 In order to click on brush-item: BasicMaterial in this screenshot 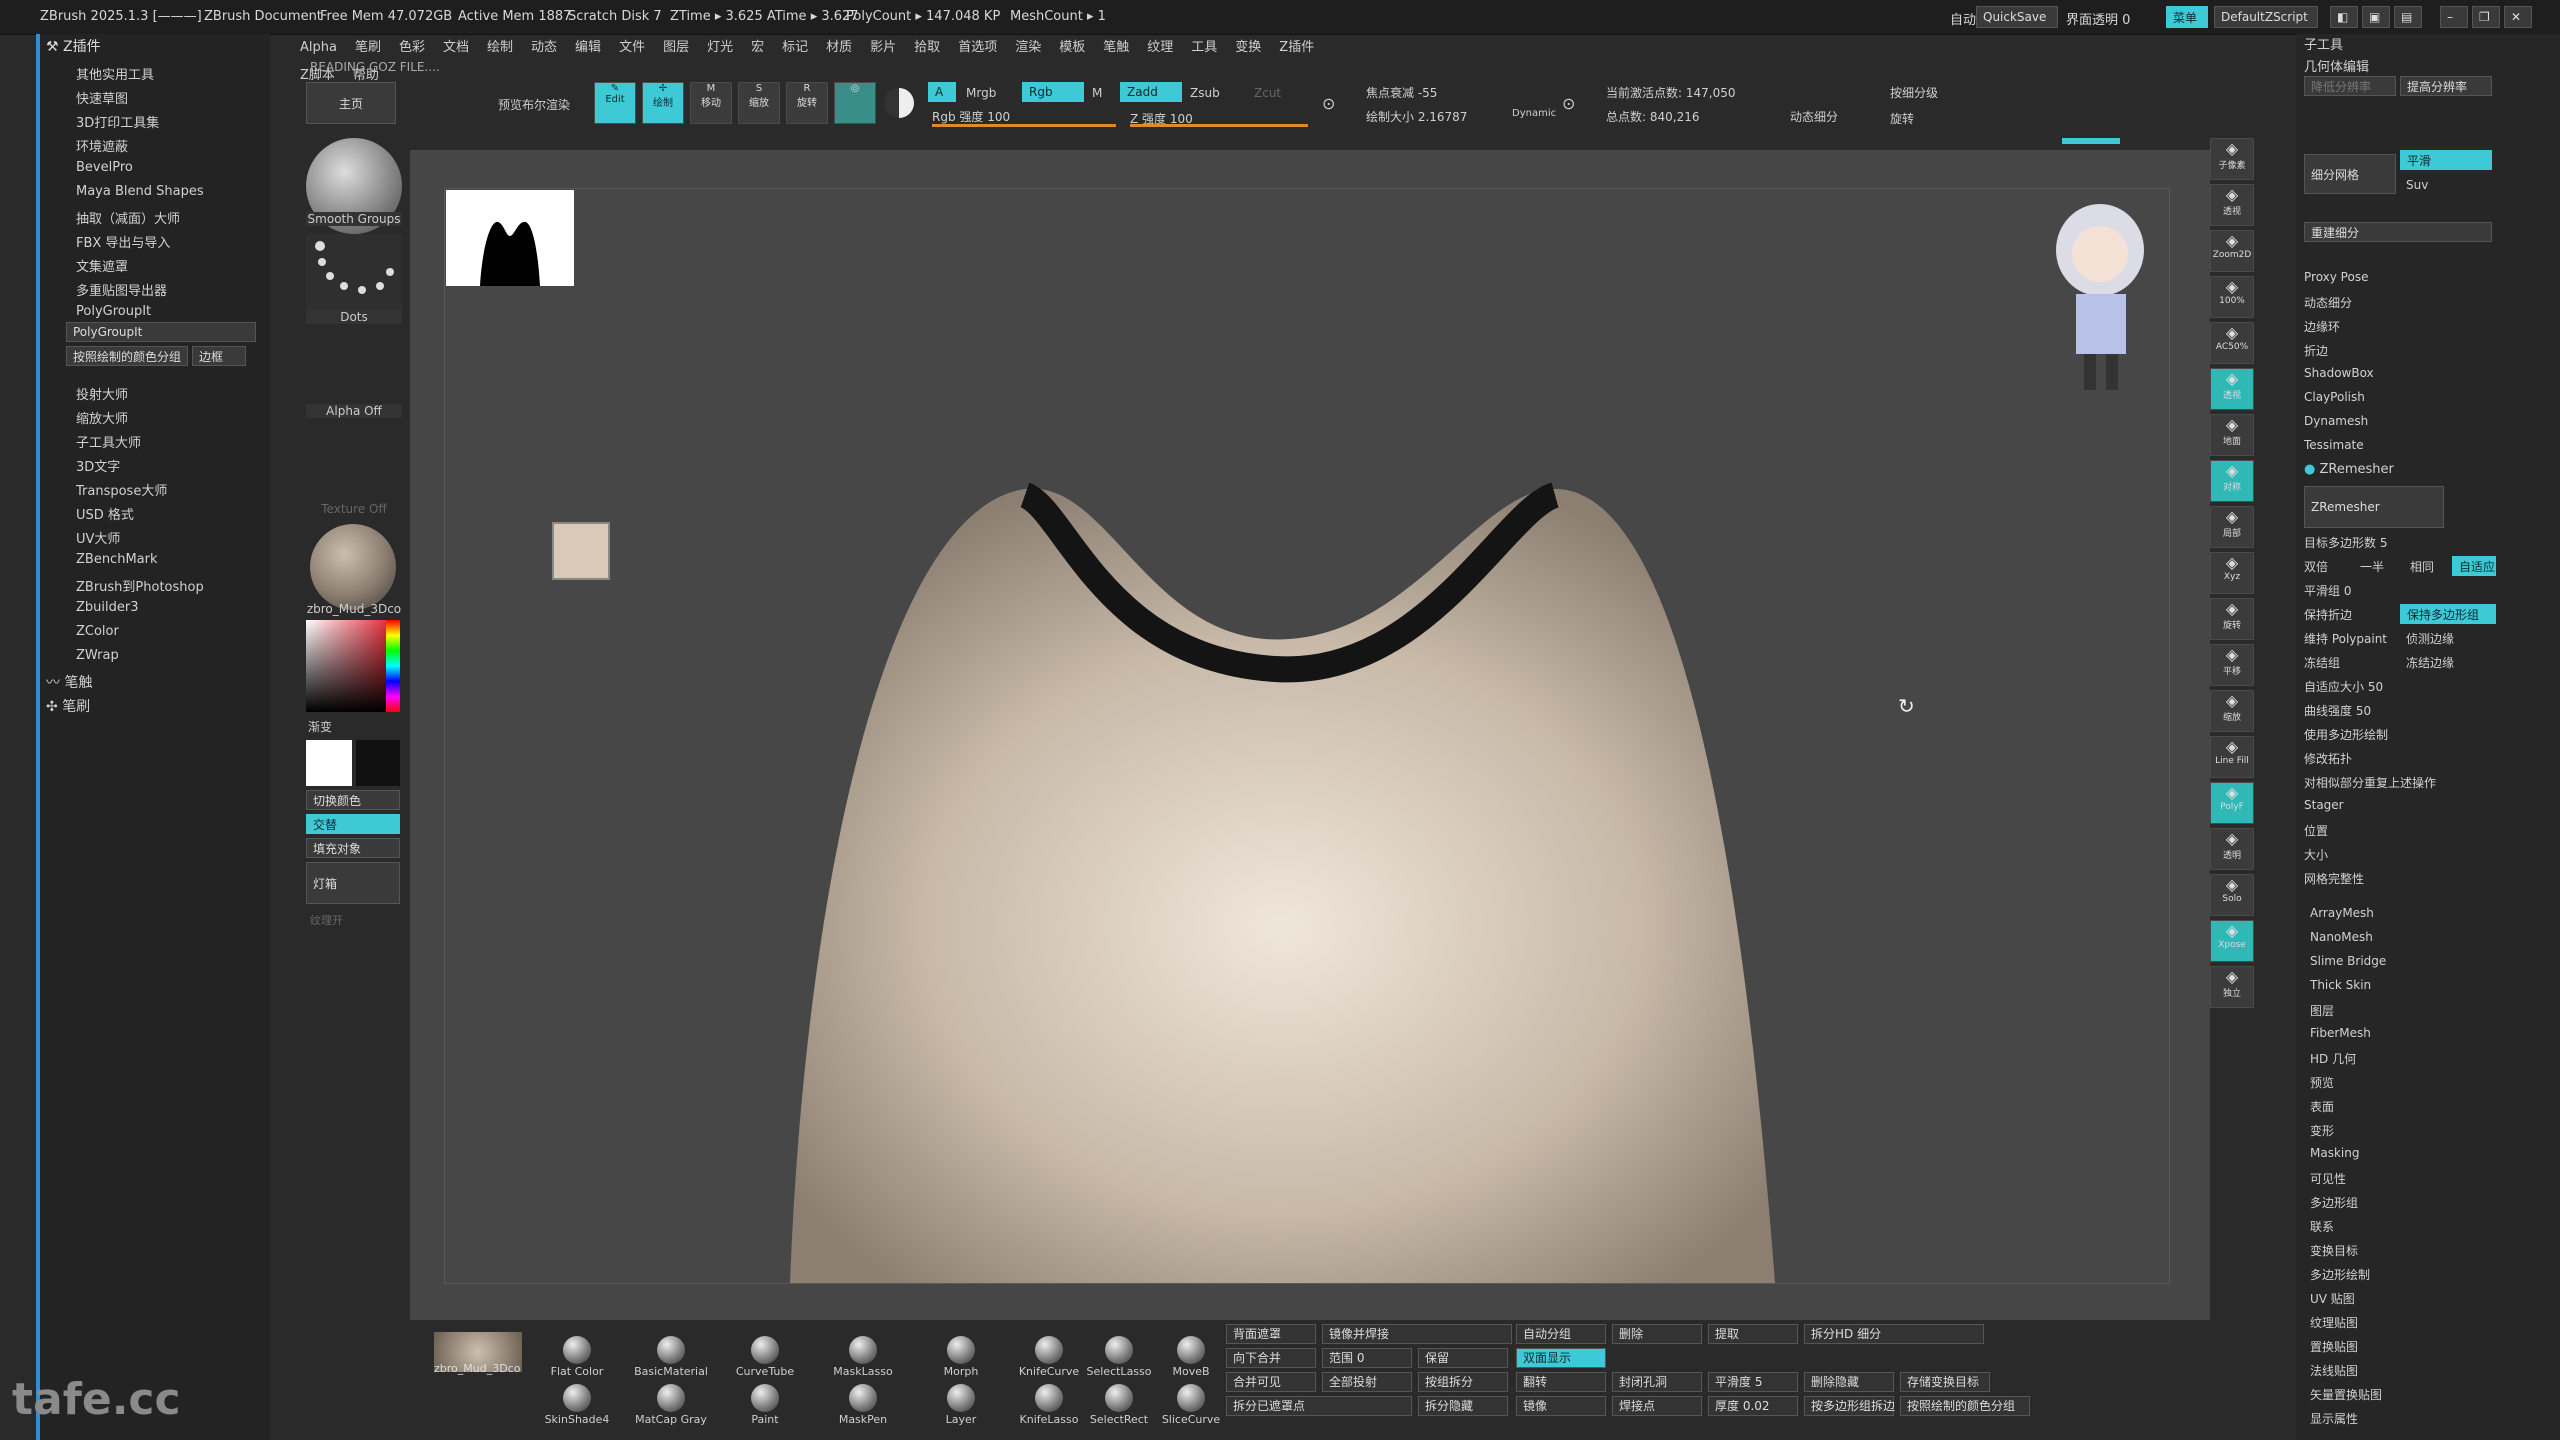, I will do `click(671, 1357)`.